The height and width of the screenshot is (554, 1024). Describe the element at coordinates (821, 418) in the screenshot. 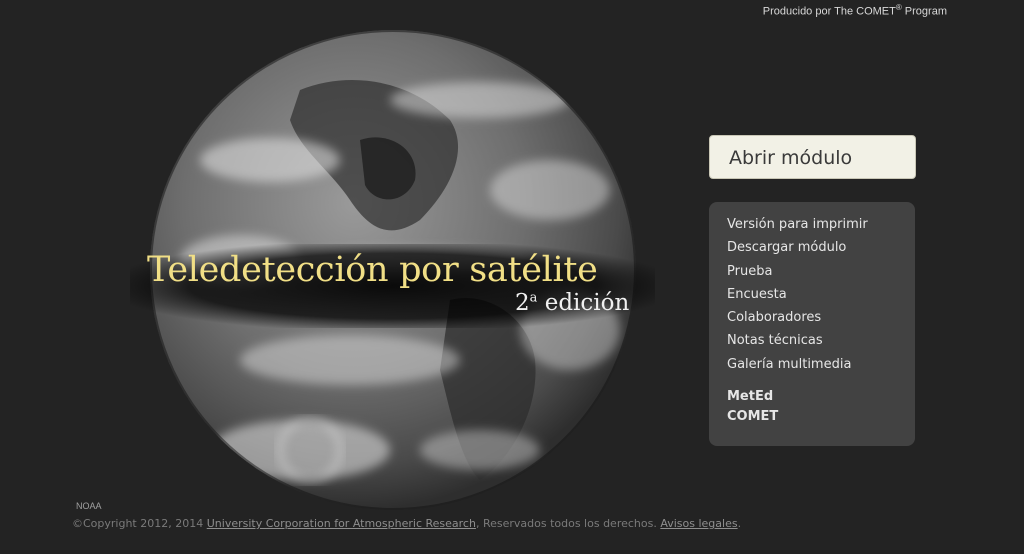

I see `comet-link: COMET` at that location.